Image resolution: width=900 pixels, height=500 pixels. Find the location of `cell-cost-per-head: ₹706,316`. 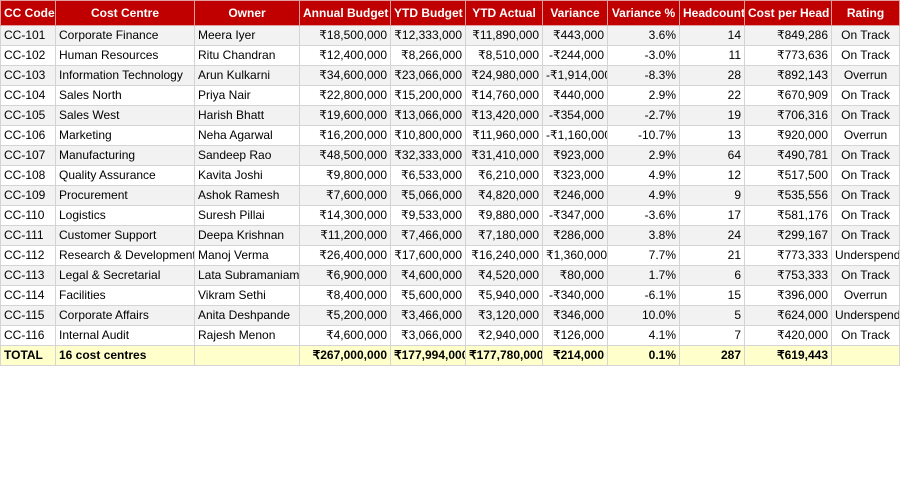

cell-cost-per-head: ₹706,316 is located at coordinates (788, 115).